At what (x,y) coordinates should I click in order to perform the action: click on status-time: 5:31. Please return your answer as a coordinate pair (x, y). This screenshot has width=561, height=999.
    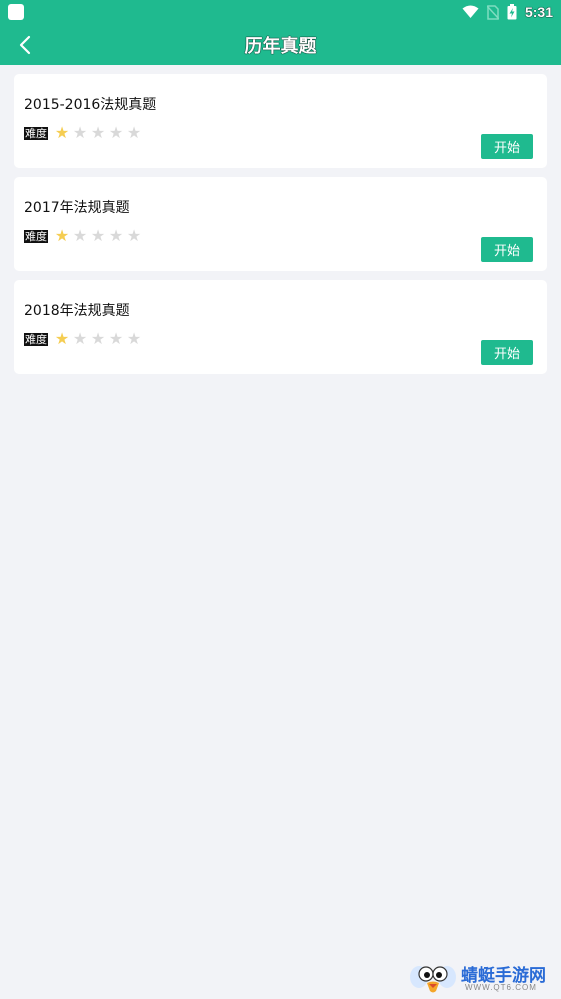
    Looking at the image, I should click on (538, 12).